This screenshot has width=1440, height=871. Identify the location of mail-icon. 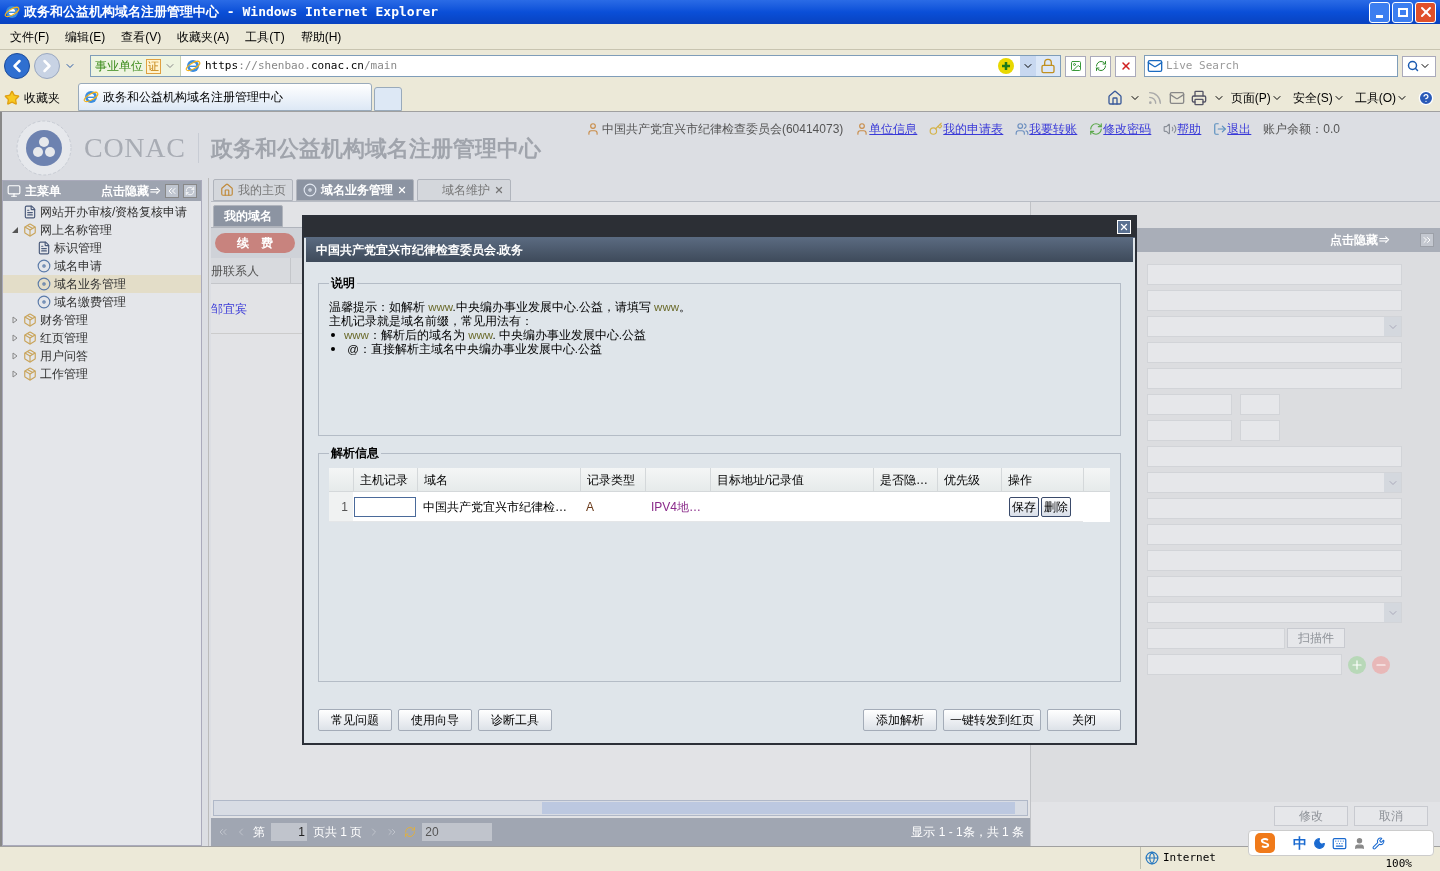
(1176, 98).